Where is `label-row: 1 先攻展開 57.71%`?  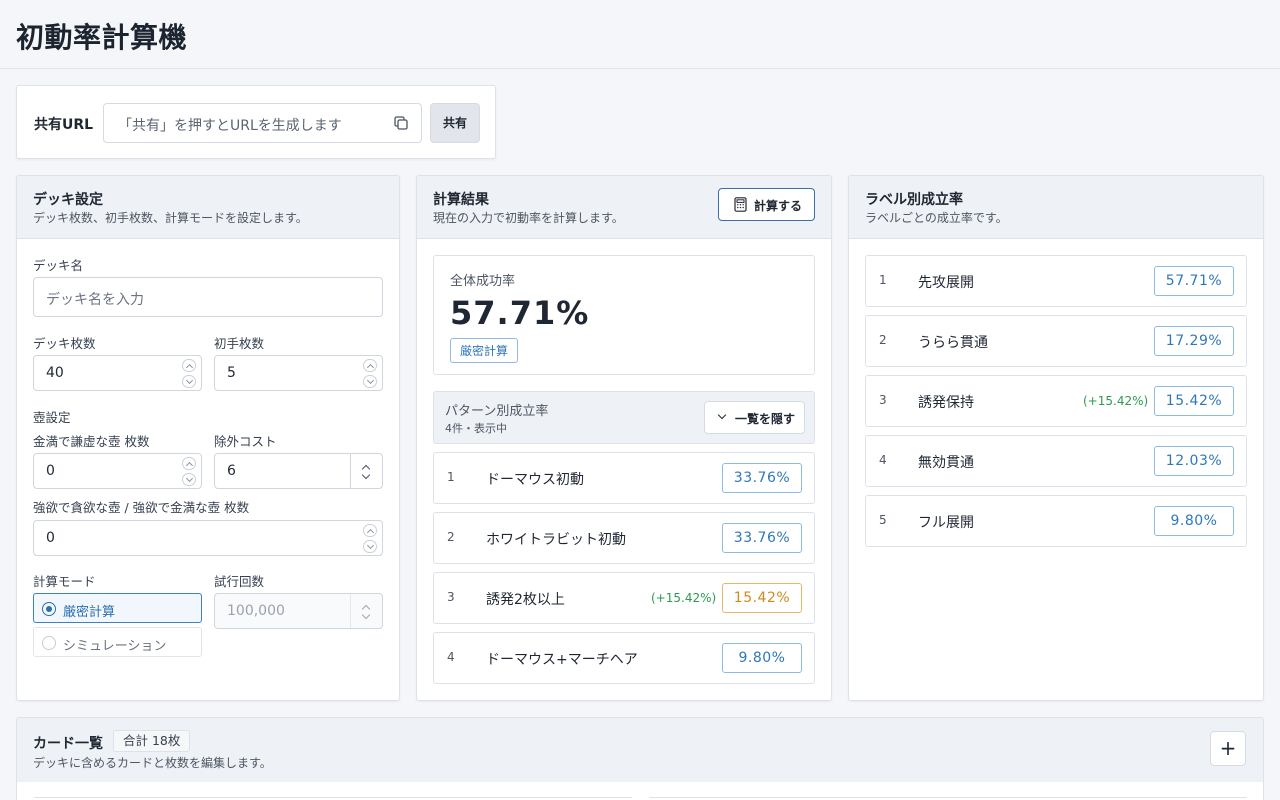 label-row: 1 先攻展開 57.71% is located at coordinates (1056, 281).